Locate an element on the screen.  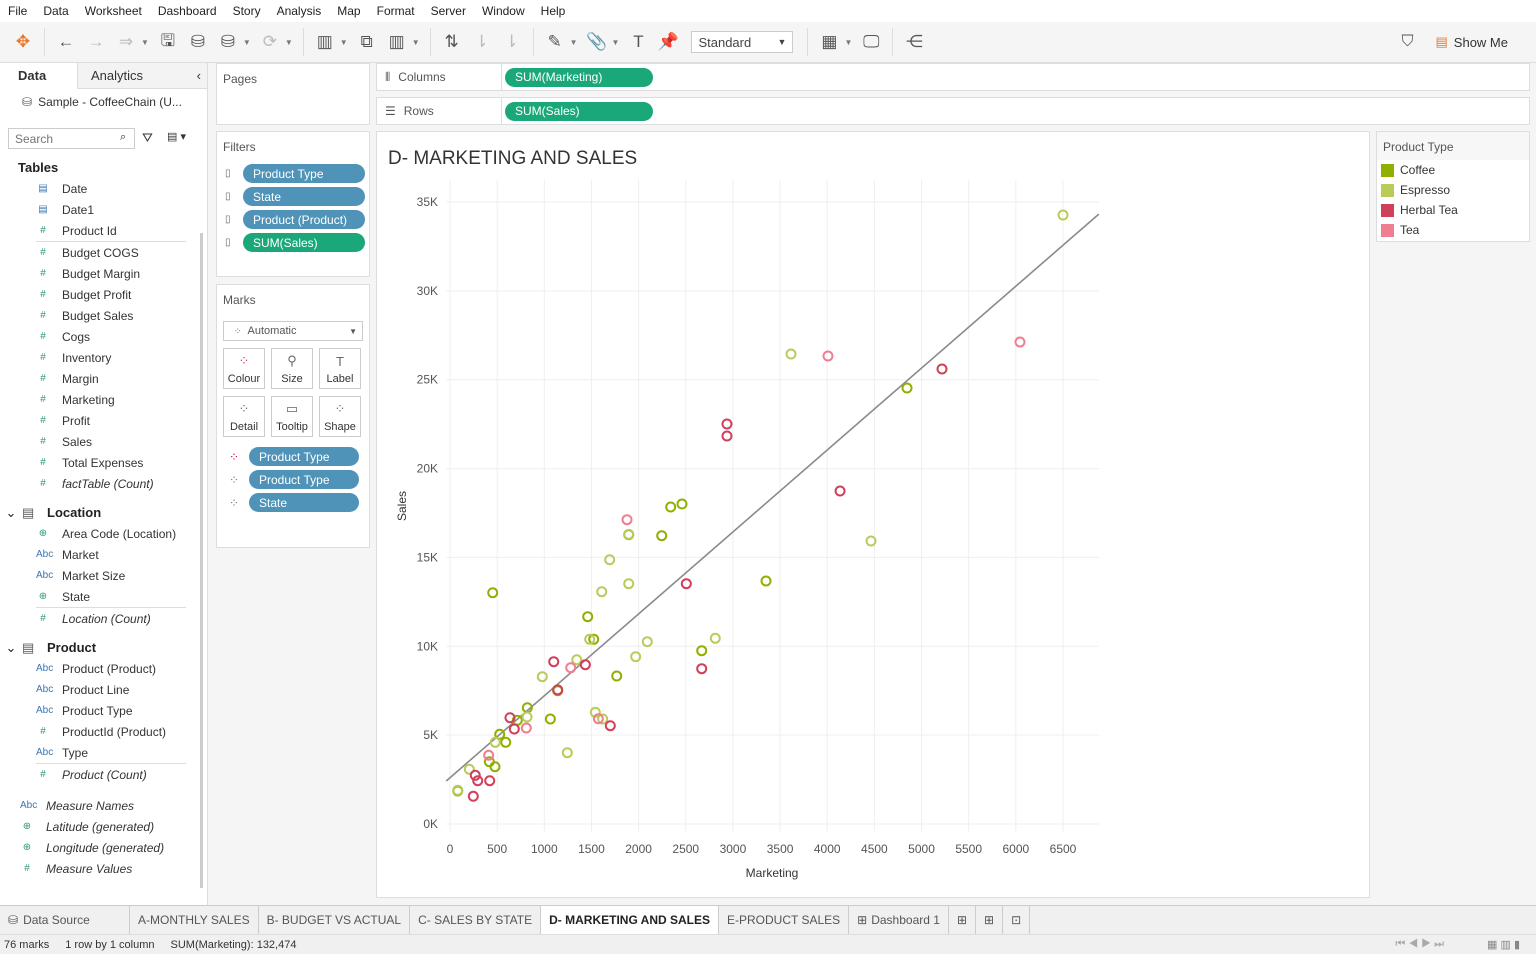
x-tick-label: 2500 is located at coordinates (685, 849).